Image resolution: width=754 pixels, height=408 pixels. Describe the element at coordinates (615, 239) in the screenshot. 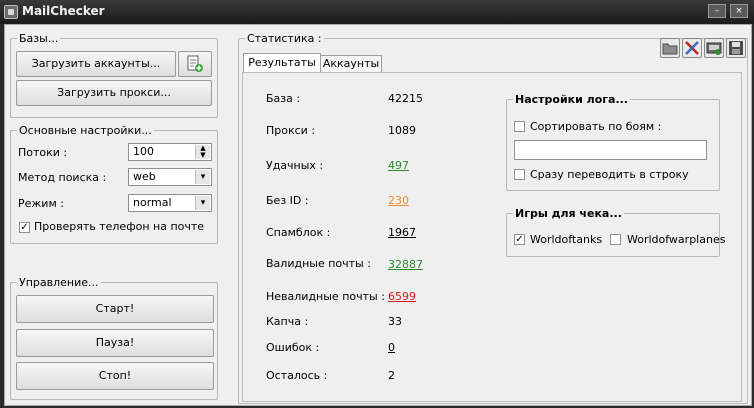

I see `game-worldofwarplanes-checkbox` at that location.